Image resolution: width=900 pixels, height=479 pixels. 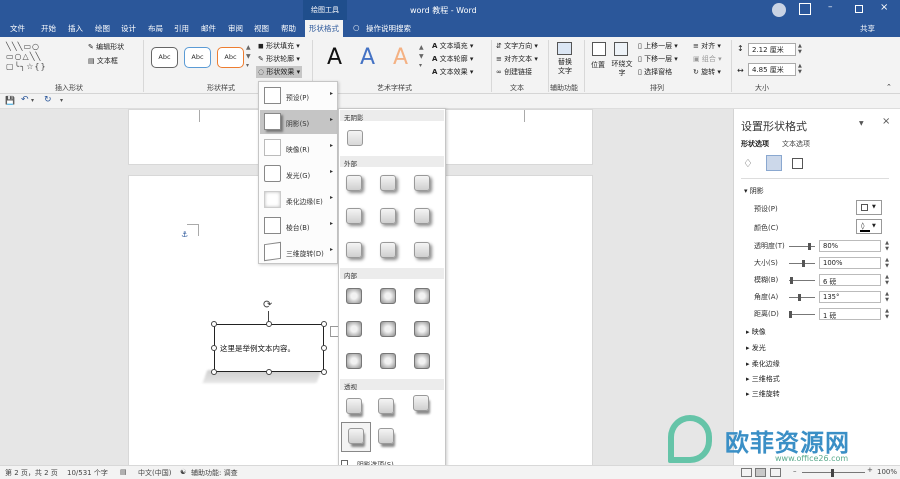 I want to click on menu-item-reflection: 映像(R) ▸, so click(x=298, y=148).